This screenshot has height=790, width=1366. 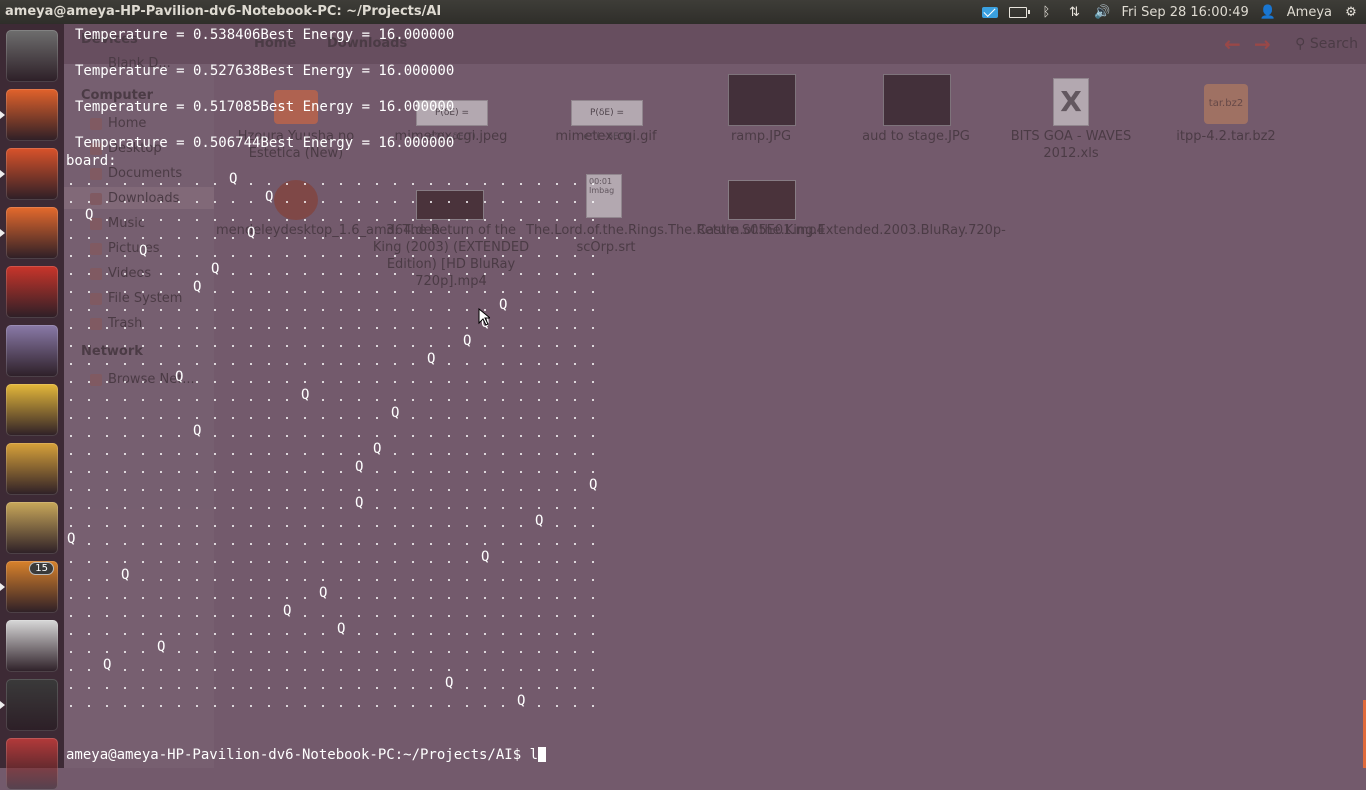 I want to click on ubuntu-dash-icon, so click(x=32, y=56).